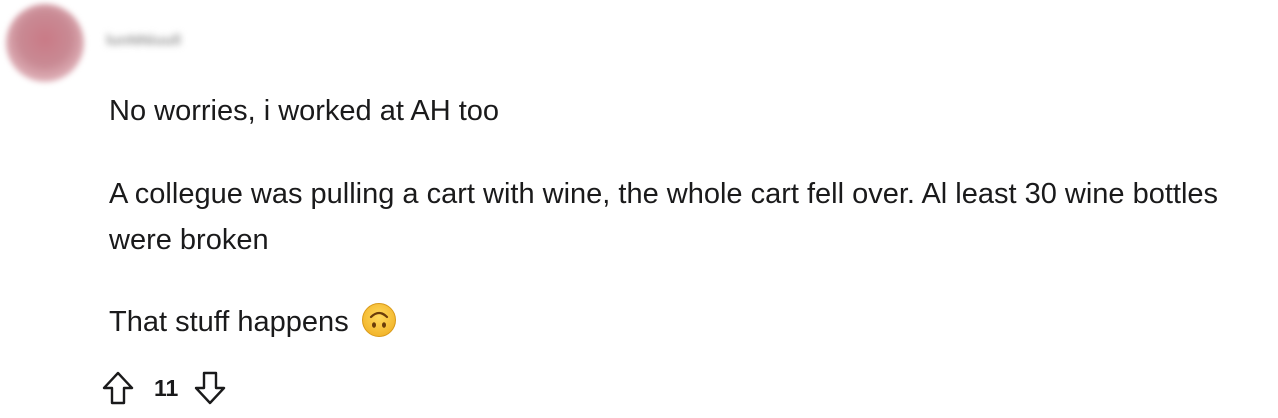 The image size is (1278, 418). I want to click on upvote-button, so click(118, 388).